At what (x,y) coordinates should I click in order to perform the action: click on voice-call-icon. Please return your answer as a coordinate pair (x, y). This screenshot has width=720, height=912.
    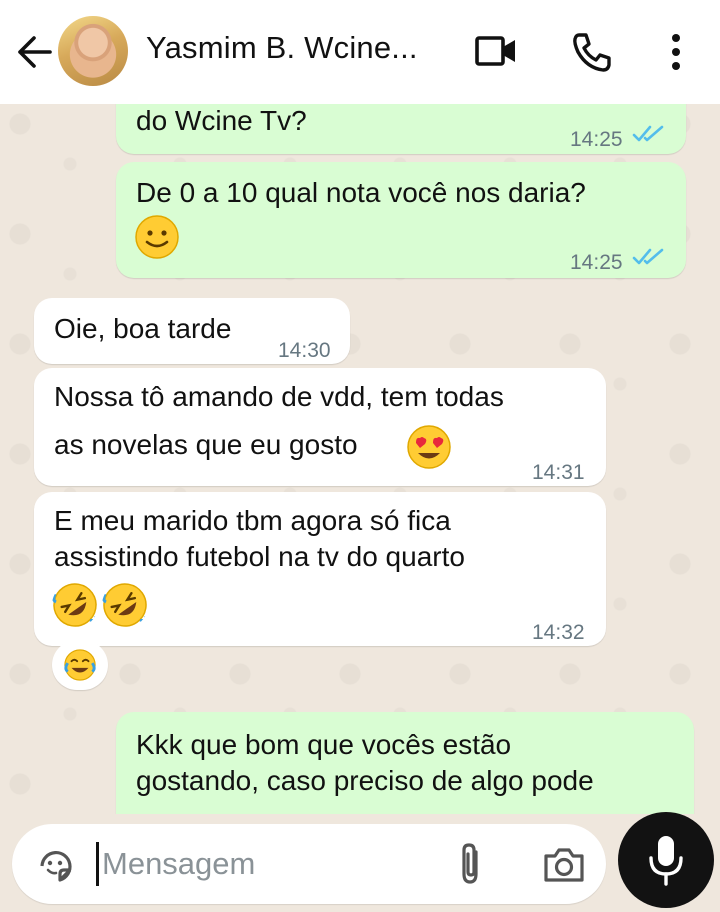
    Looking at the image, I should click on (592, 52).